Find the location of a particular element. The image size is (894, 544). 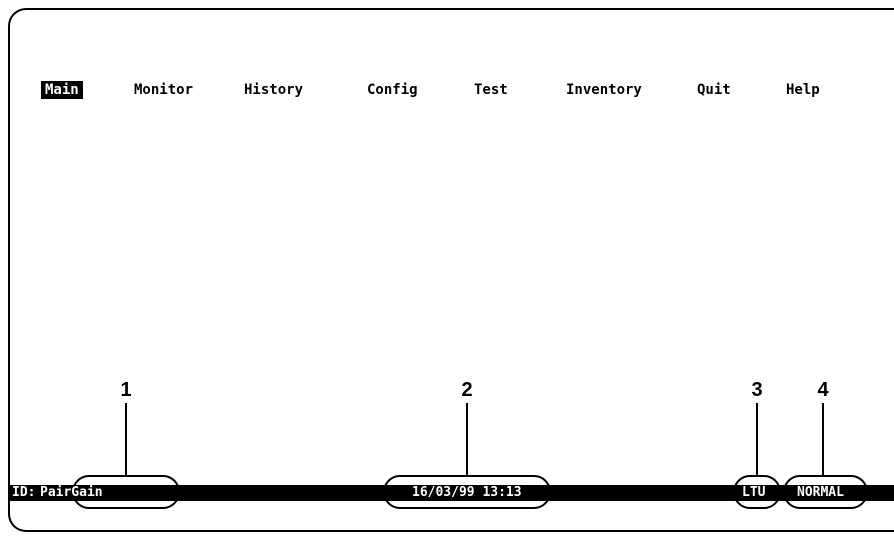

callout-number-2: 2 is located at coordinates (467, 390).